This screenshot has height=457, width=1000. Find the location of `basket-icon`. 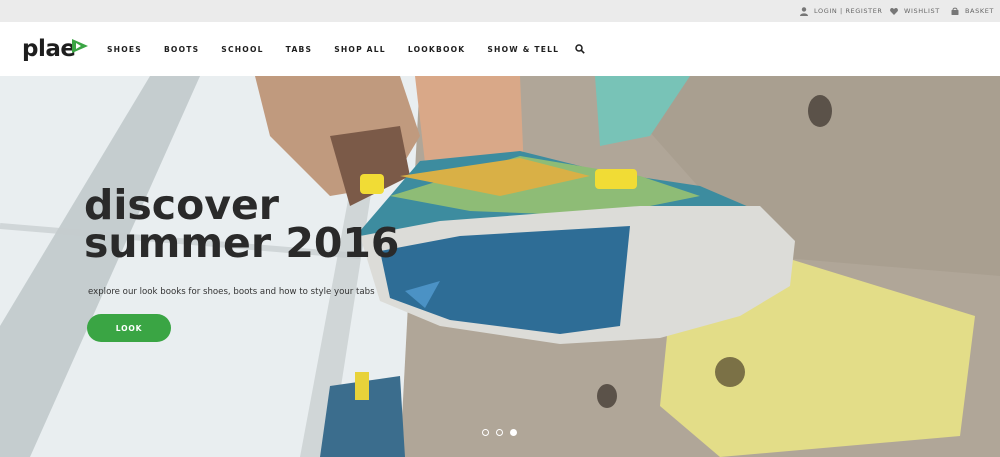

basket-icon is located at coordinates (955, 11).